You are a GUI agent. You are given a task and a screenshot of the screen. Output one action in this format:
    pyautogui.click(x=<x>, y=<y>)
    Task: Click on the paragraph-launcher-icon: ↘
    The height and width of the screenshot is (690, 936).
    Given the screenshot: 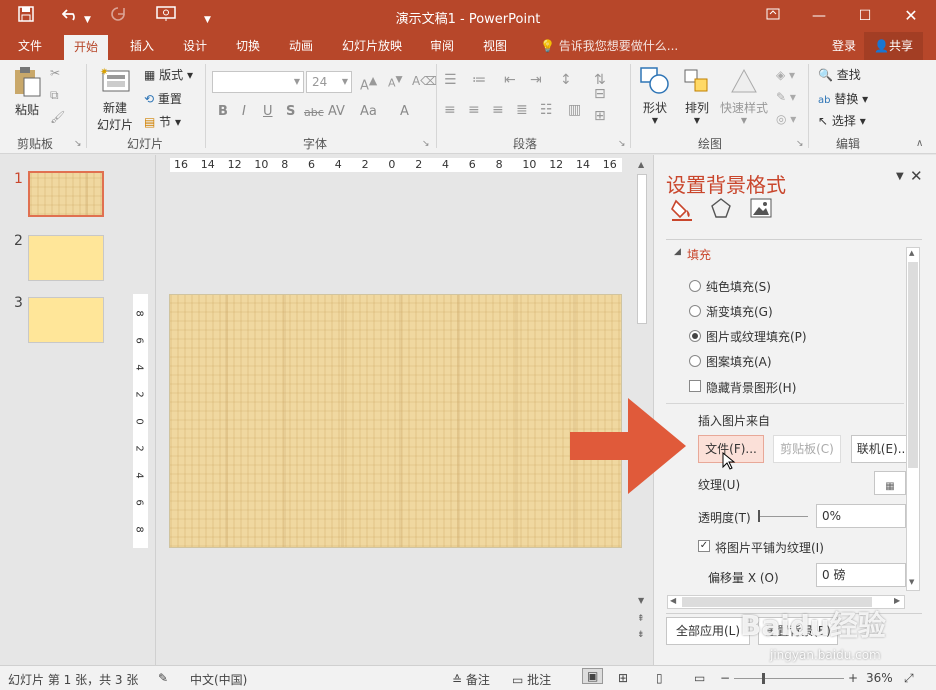 What is the action you would take?
    pyautogui.click(x=622, y=144)
    